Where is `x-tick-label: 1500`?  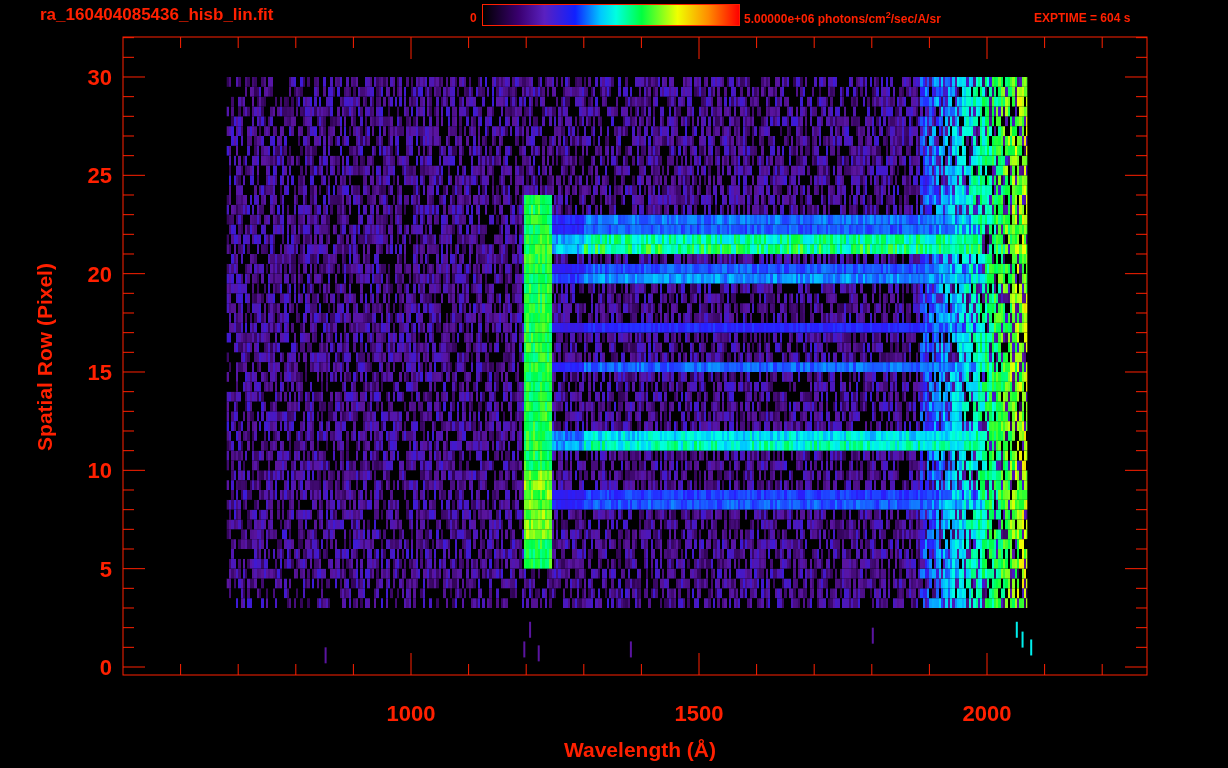
x-tick-label: 1500 is located at coordinates (699, 713).